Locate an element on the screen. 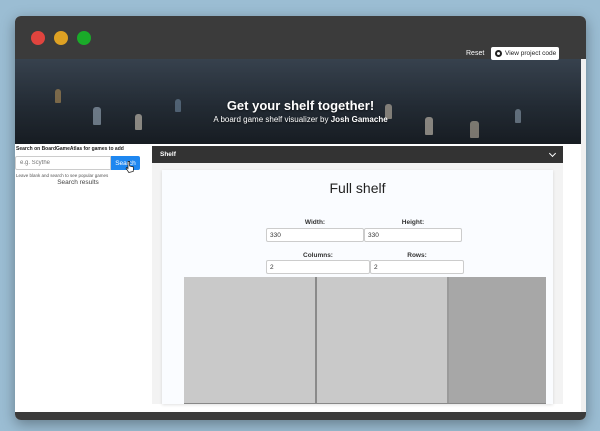  search-input is located at coordinates (63, 163).